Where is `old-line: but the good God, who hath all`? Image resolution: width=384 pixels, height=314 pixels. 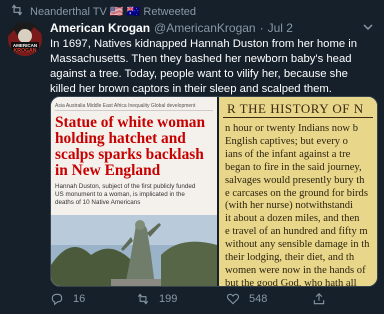
old-line: but the good God, who hath all is located at coordinates (291, 281).